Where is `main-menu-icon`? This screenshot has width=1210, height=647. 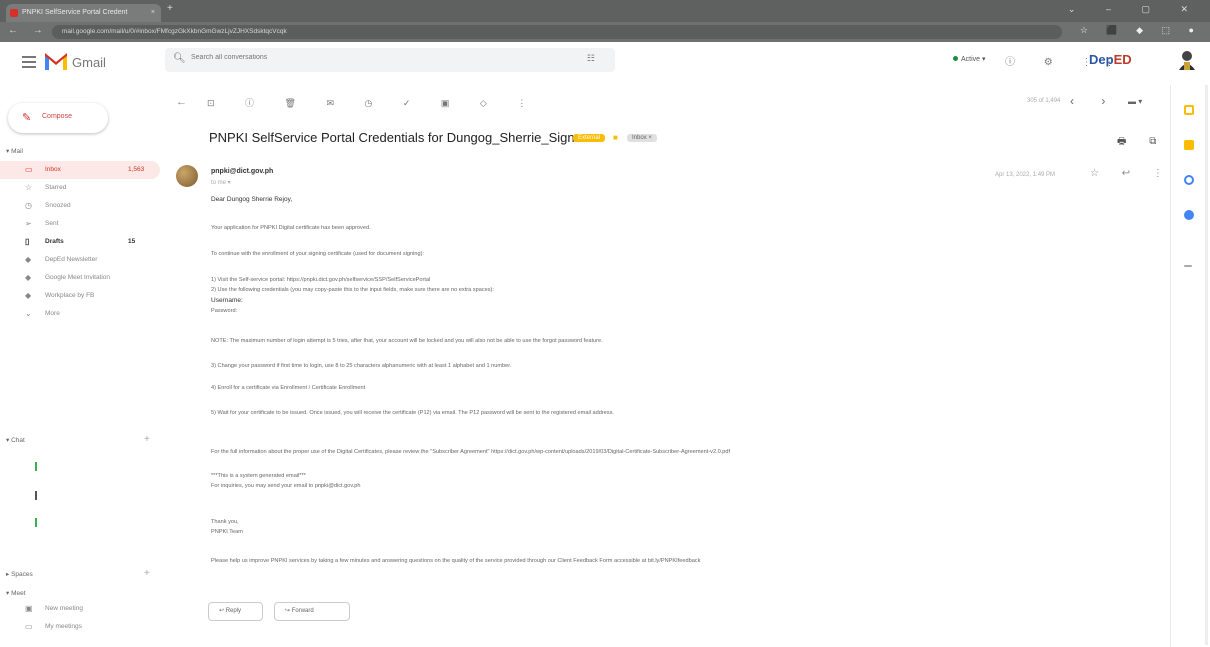
main-menu-icon is located at coordinates (29, 63).